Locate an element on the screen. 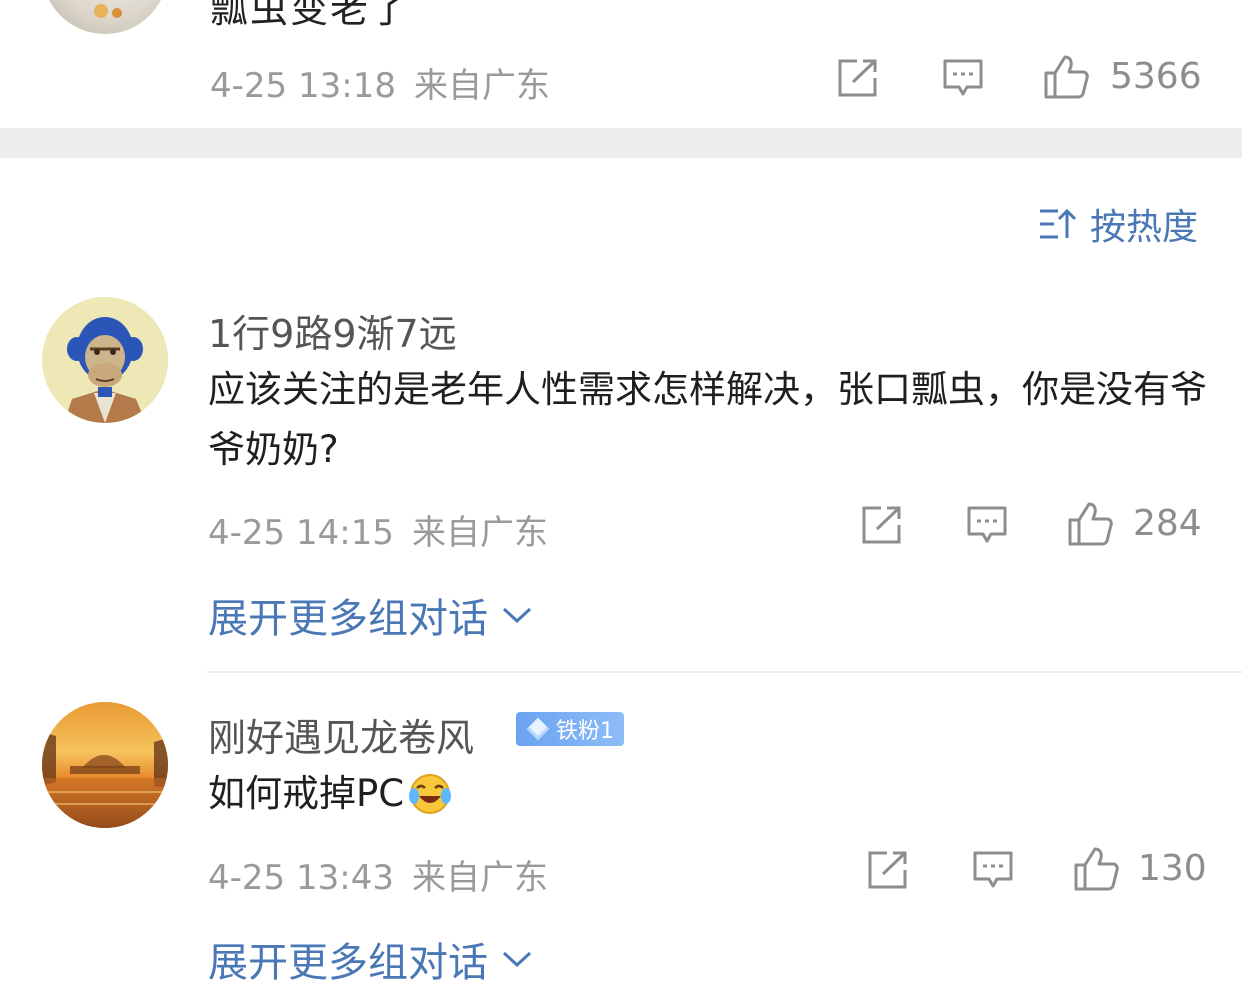  like-count: 130 is located at coordinates (1172, 868).